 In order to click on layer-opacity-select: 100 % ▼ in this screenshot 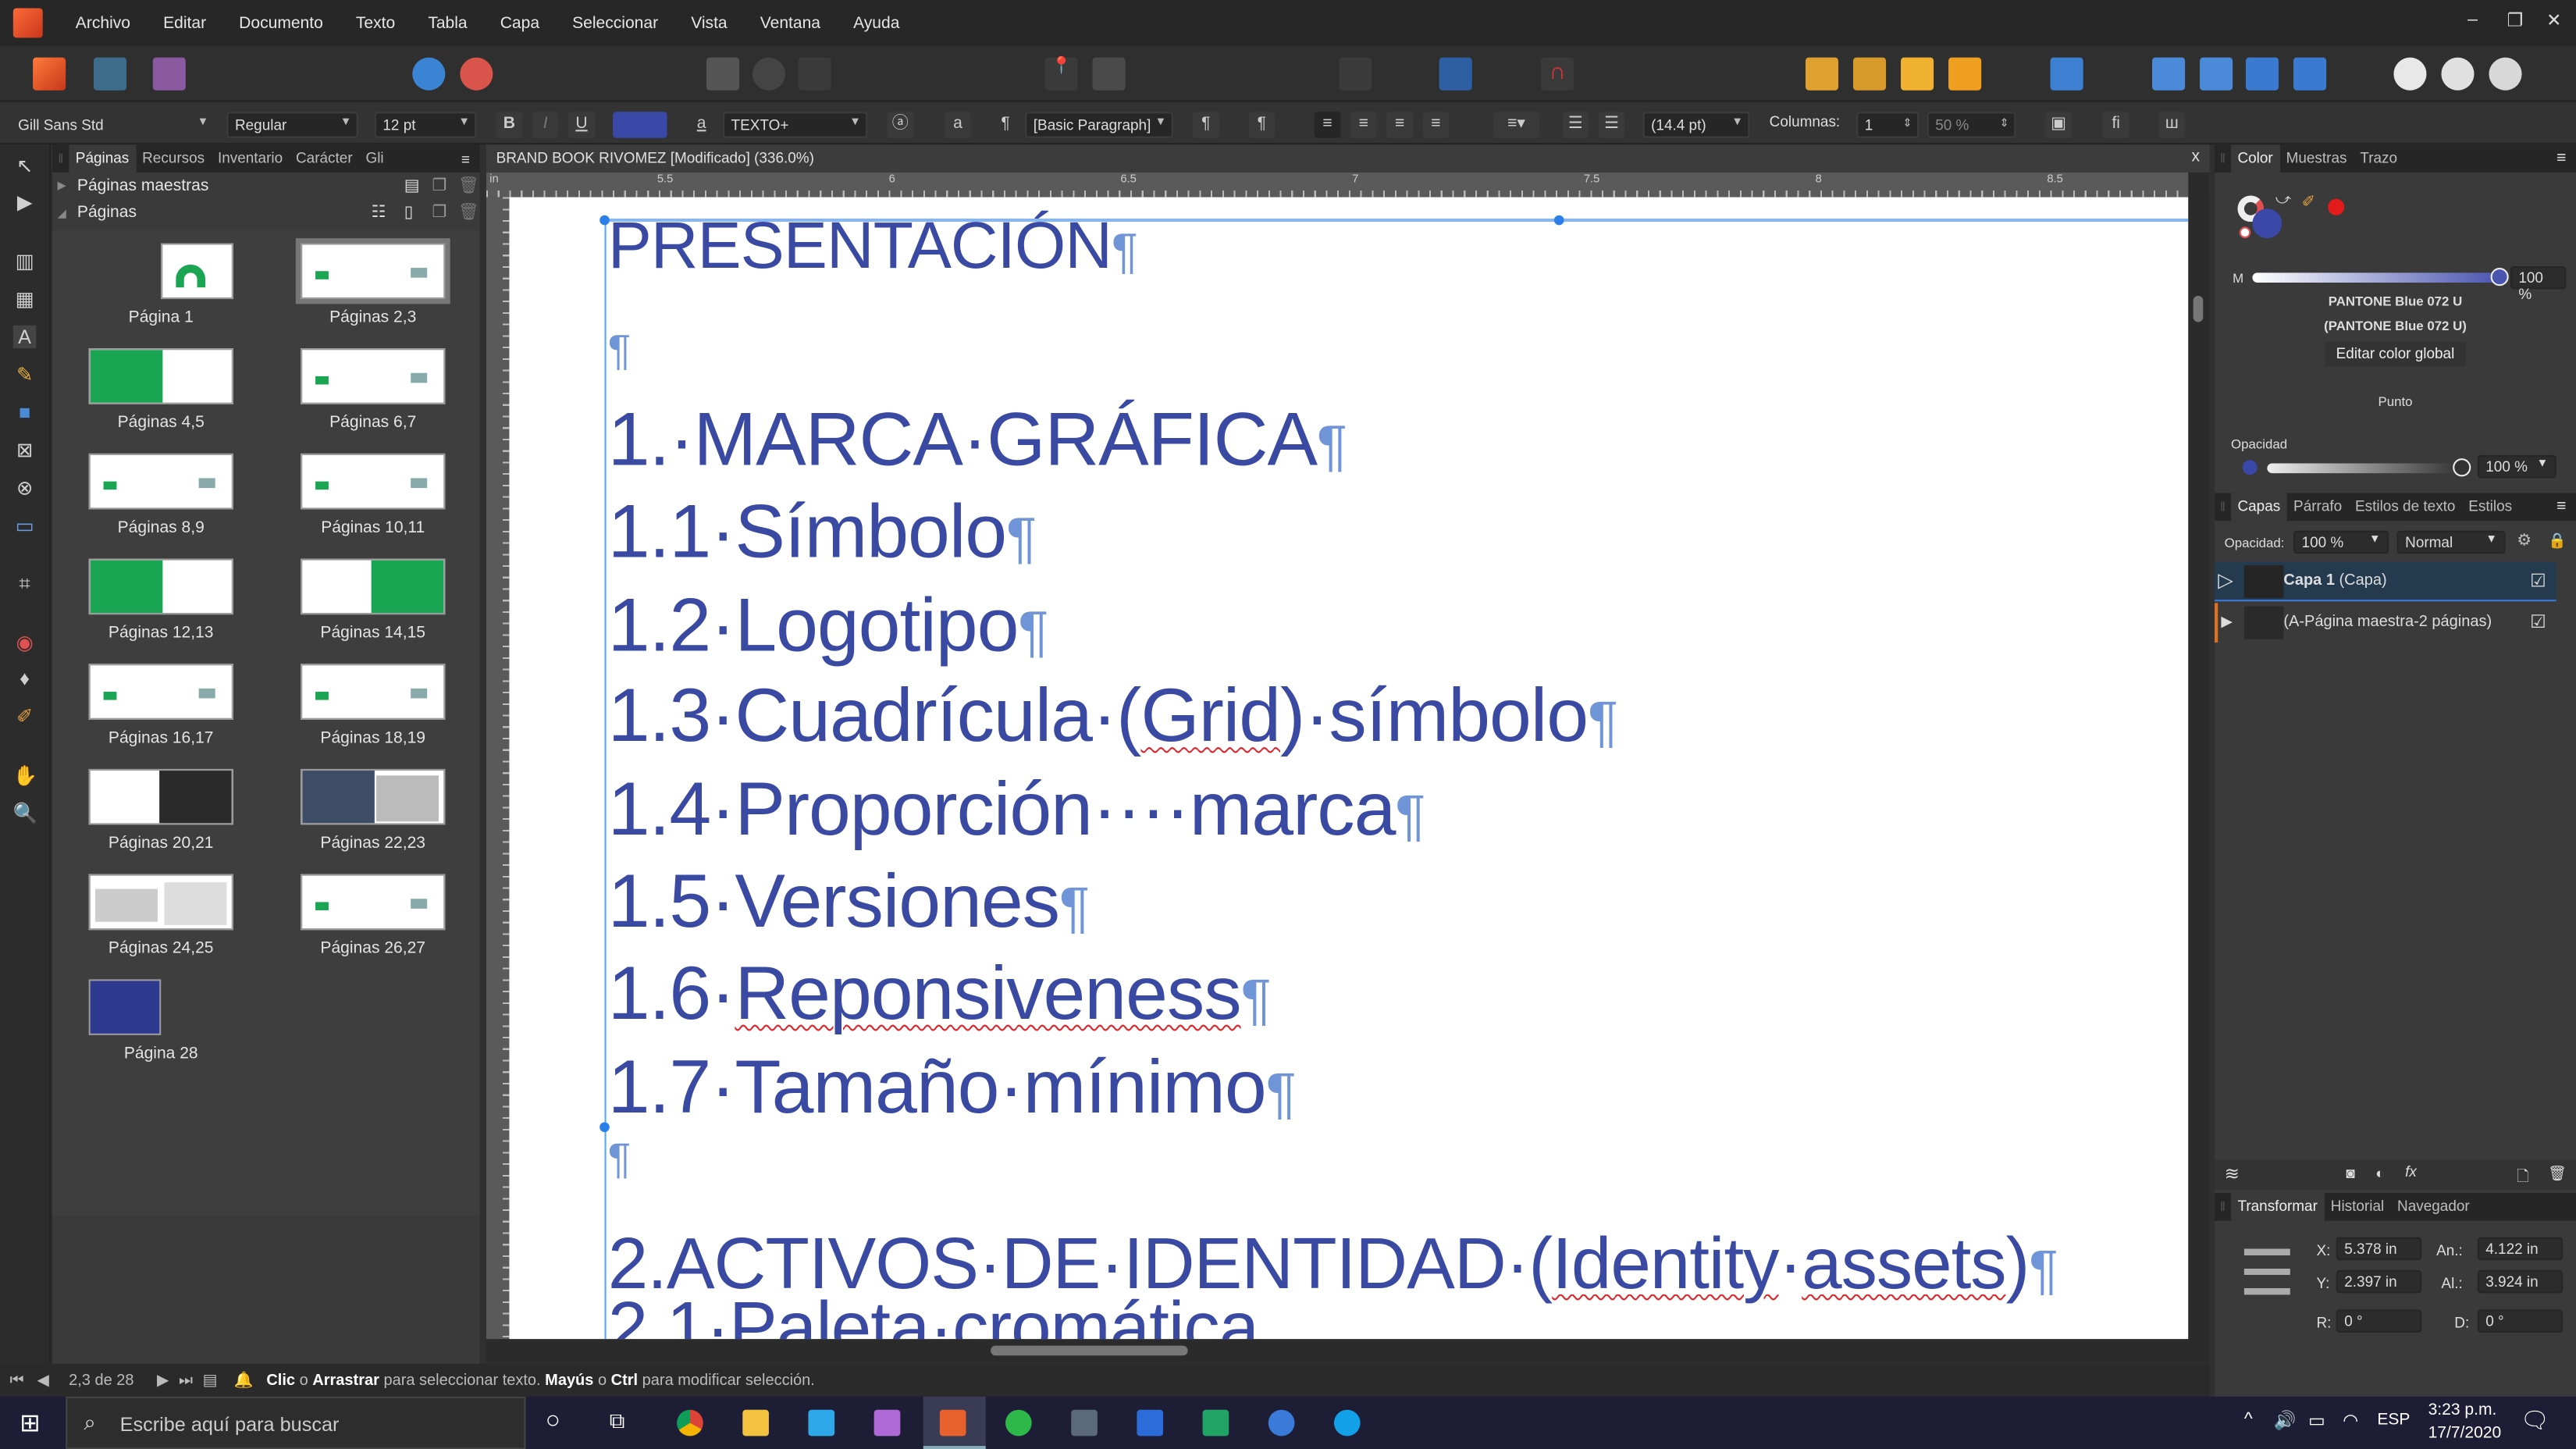, I will do `click(2341, 542)`.